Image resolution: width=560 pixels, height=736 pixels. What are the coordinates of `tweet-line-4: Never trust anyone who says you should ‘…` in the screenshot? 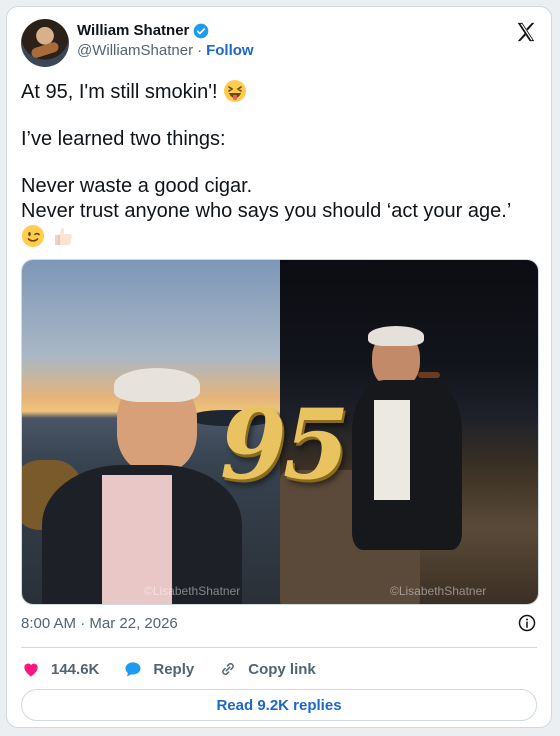 It's located at (266, 211).